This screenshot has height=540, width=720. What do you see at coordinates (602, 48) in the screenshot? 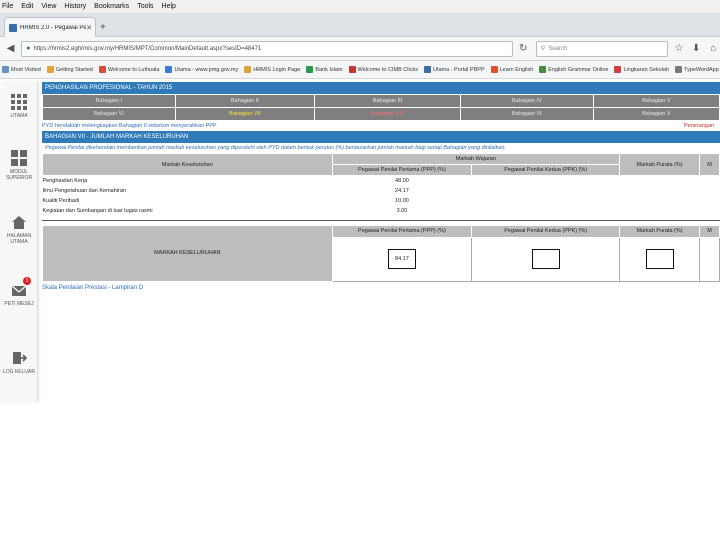
I see `search-input: ⚲ Search` at bounding box center [602, 48].